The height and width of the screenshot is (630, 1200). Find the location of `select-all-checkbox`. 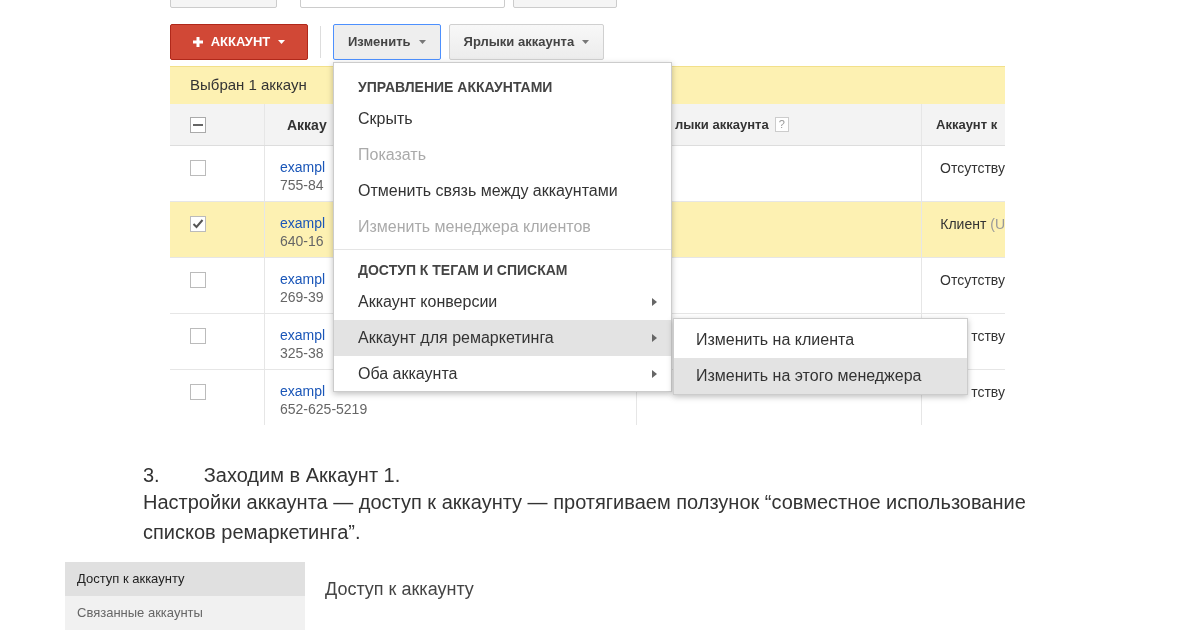

select-all-checkbox is located at coordinates (198, 124).